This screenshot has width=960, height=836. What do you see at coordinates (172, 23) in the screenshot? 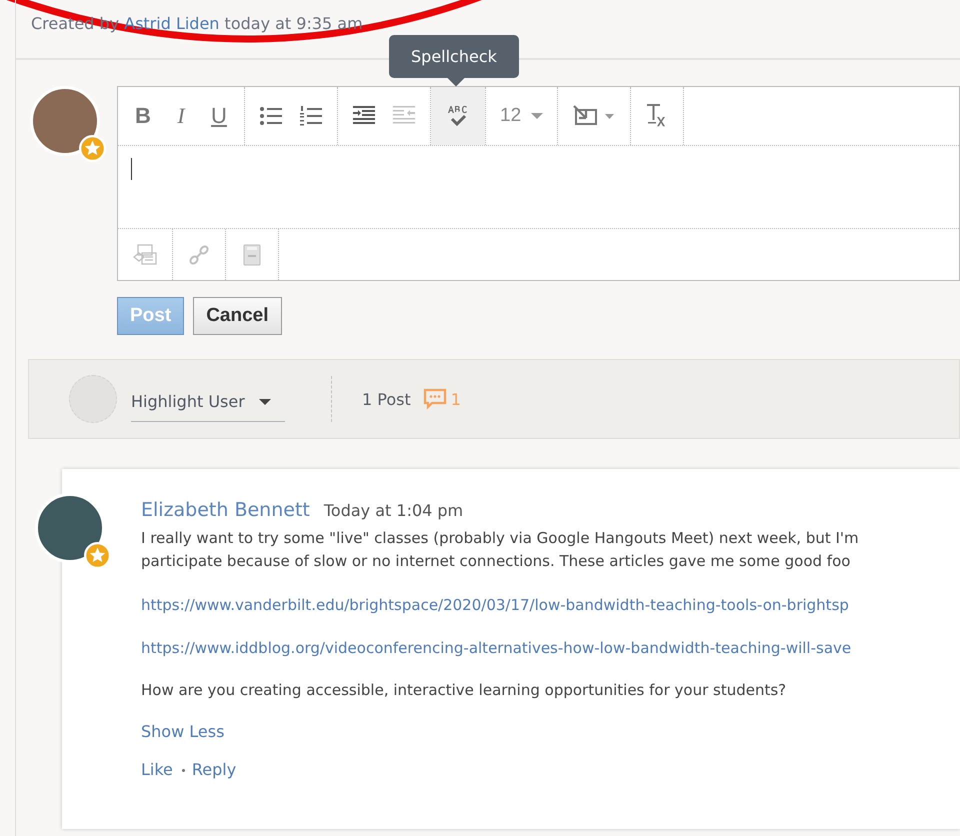
I see `author-link: Astrid Liden` at bounding box center [172, 23].